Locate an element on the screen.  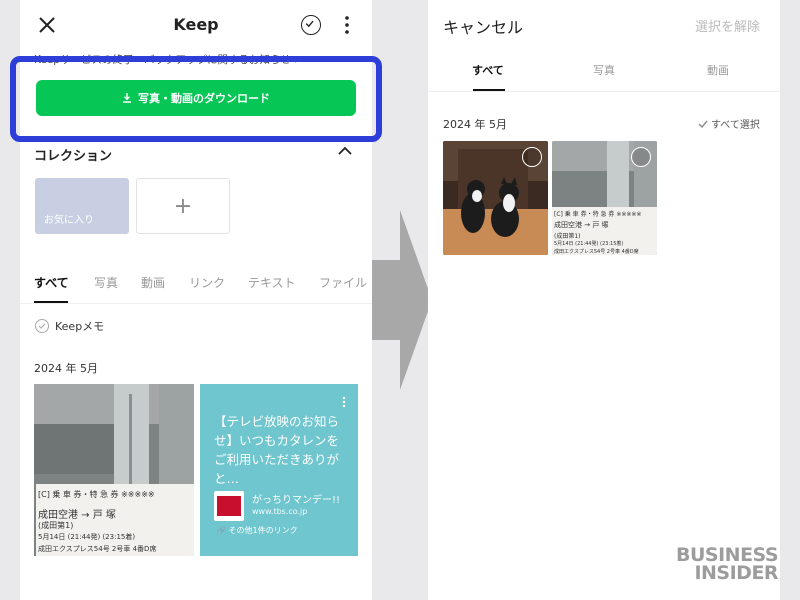
site-logo-icon is located at coordinates (229, 506).